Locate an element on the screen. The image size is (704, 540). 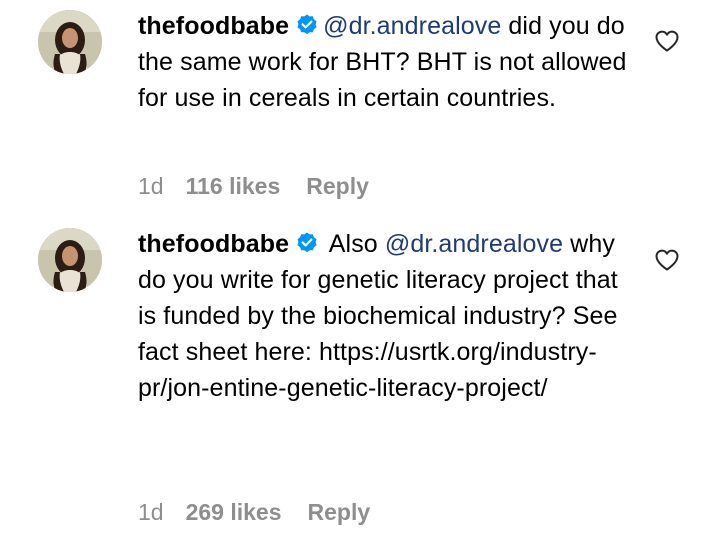
comment-meta: 1d 116 likes Reply is located at coordinates (253, 186).